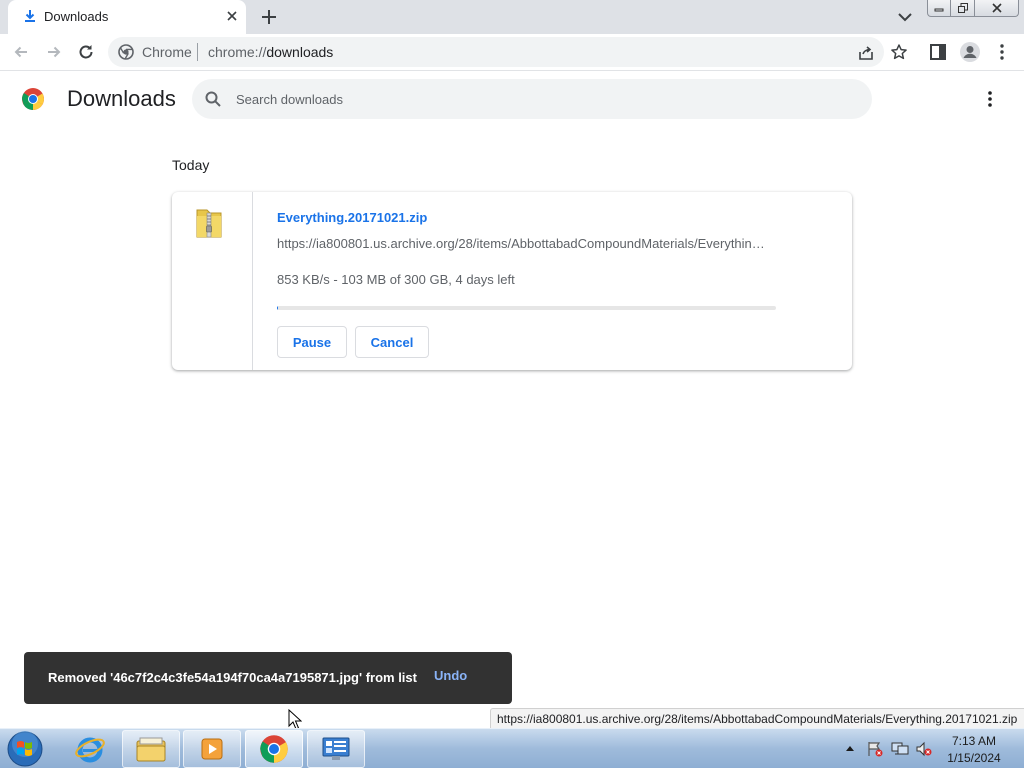 This screenshot has width=1024, height=768. I want to click on share-icon, so click(866, 53).